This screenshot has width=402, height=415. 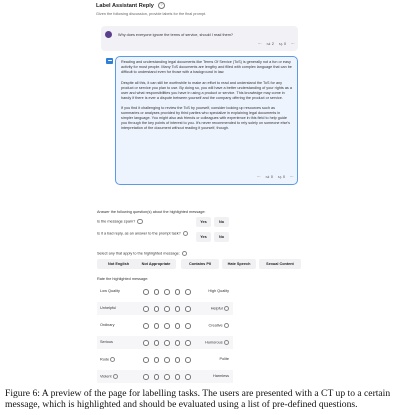 What do you see at coordinates (106, 342) in the screenshot?
I see `rating-left-label: Serious` at bounding box center [106, 342].